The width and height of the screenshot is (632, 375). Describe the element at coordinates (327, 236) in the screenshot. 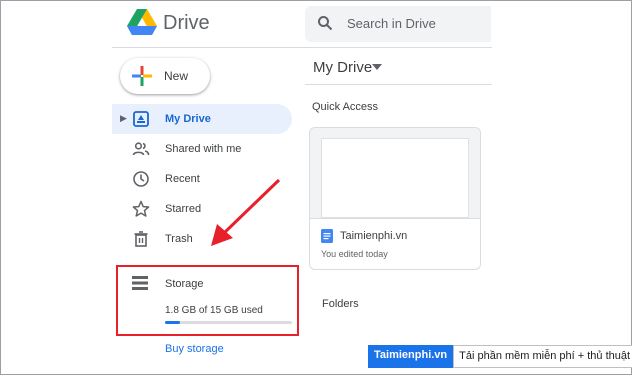

I see `docs-icon` at that location.